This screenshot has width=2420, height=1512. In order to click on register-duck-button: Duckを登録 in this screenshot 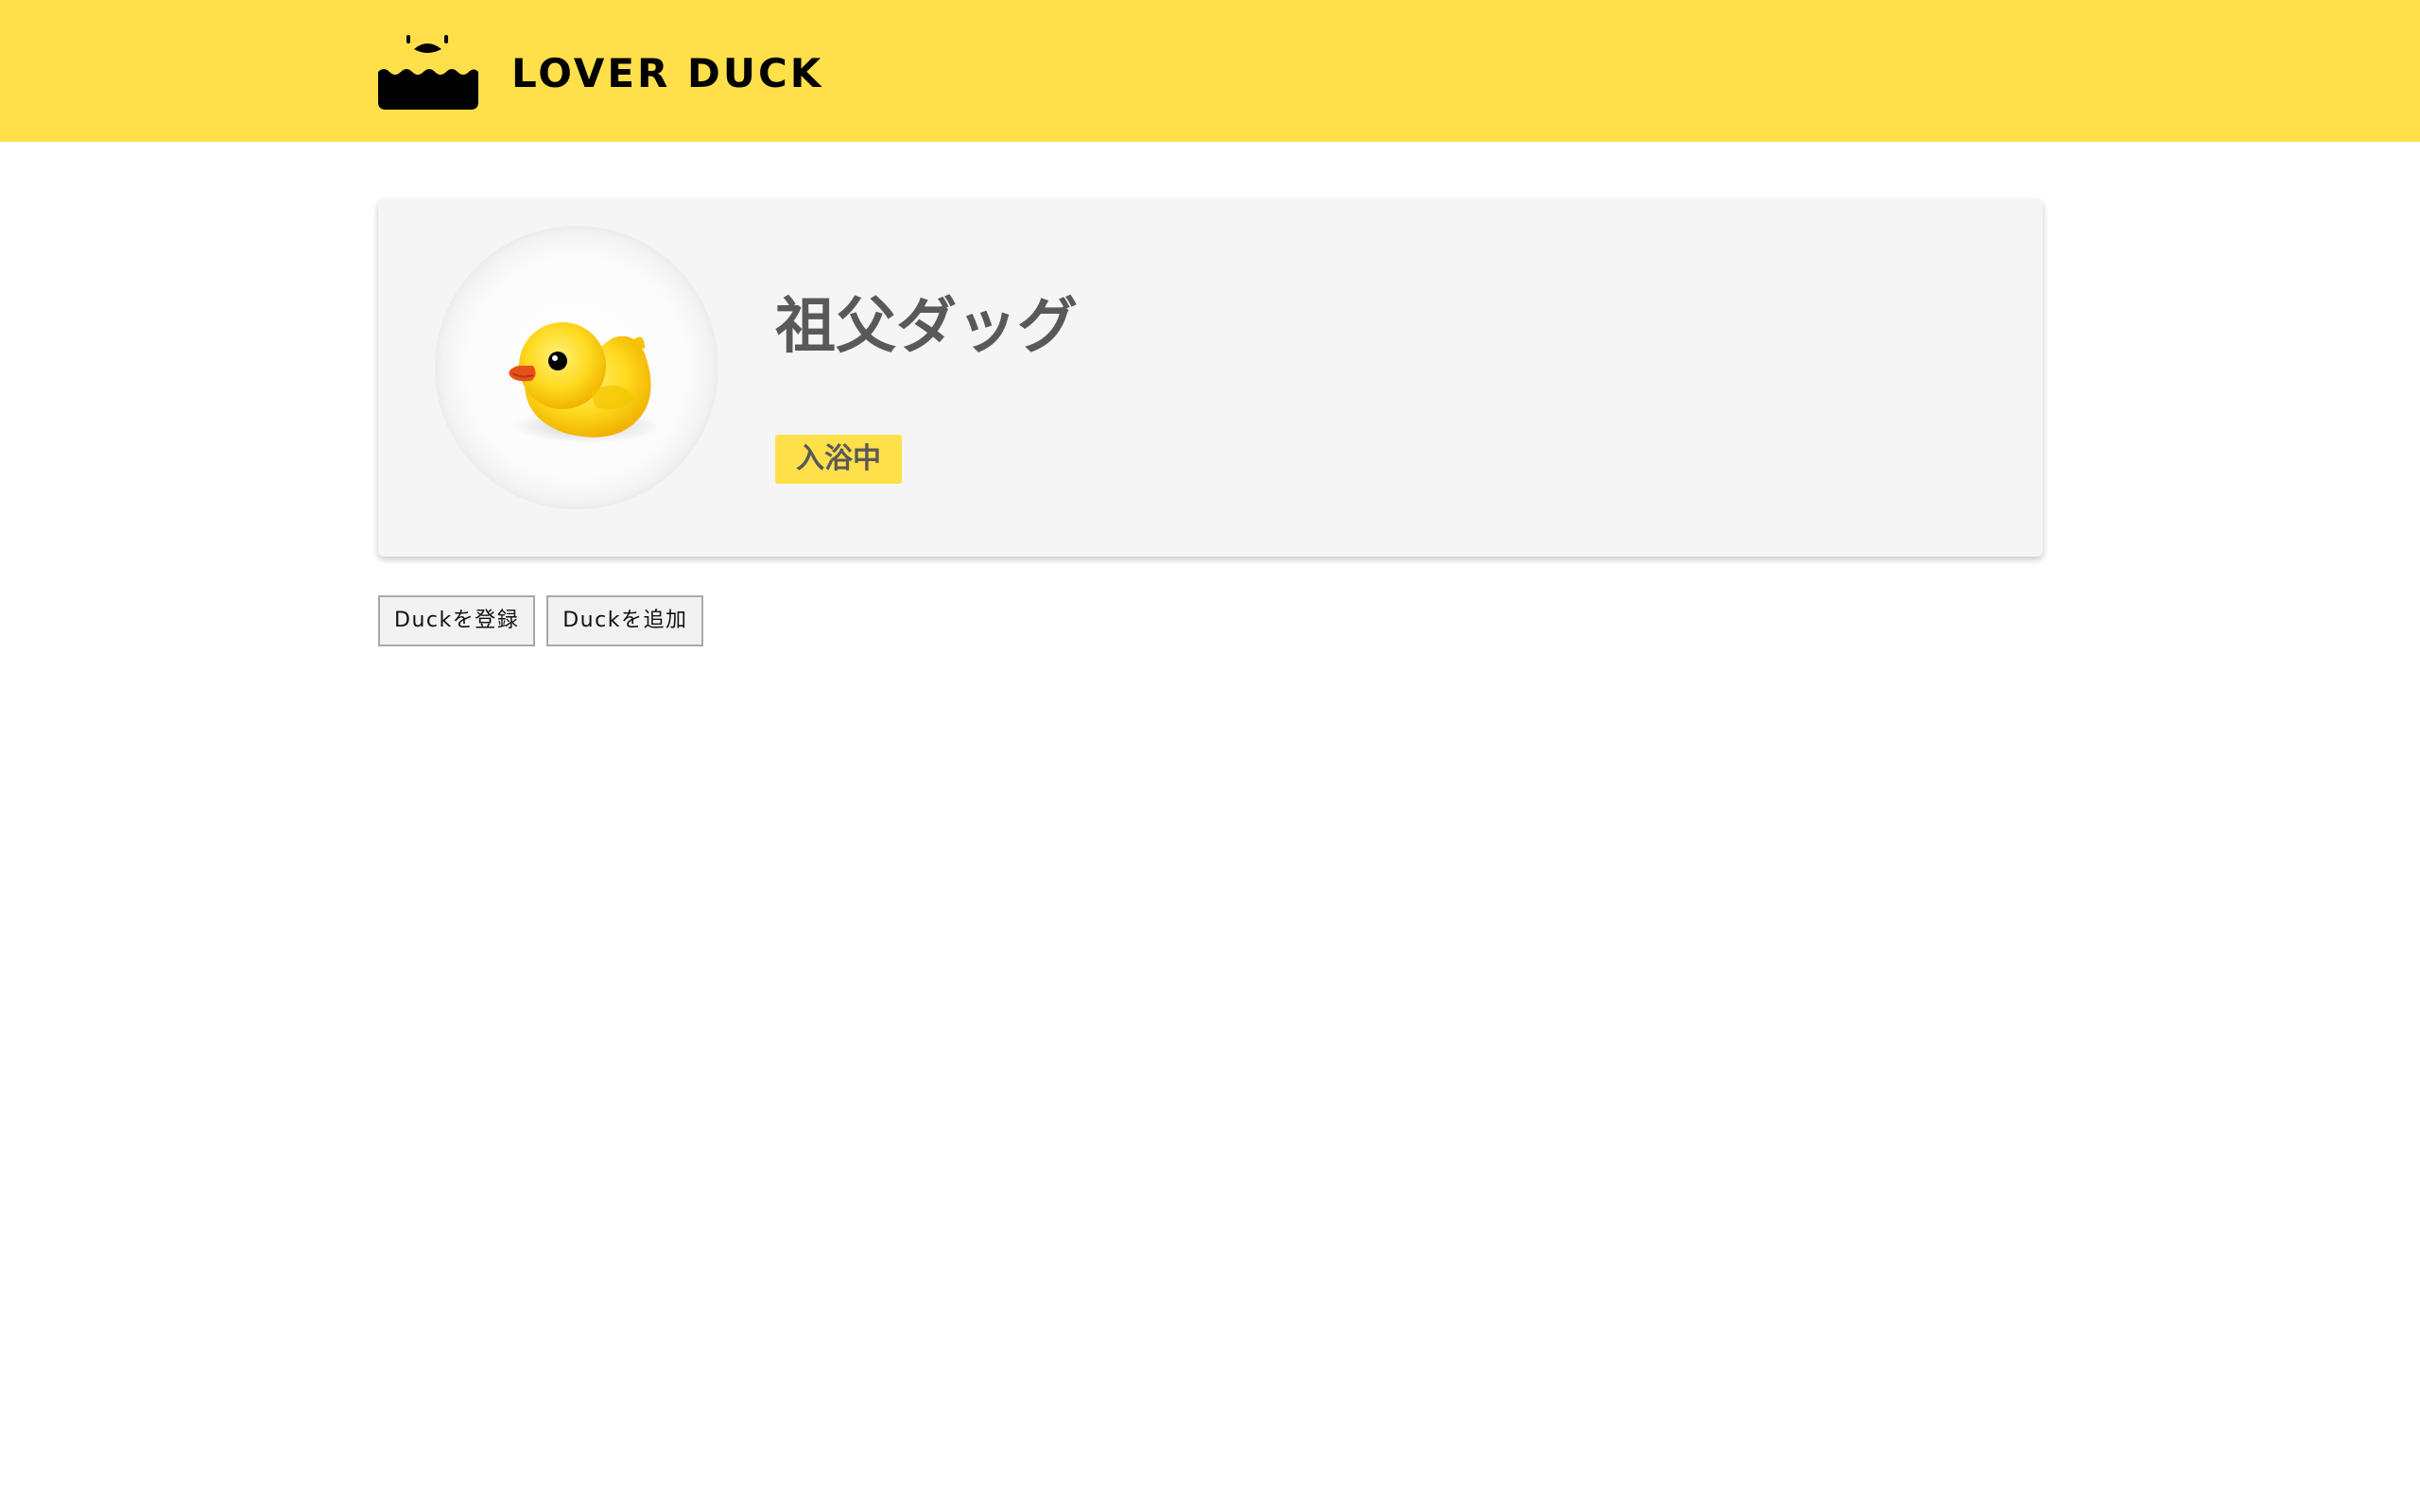, I will do `click(457, 620)`.